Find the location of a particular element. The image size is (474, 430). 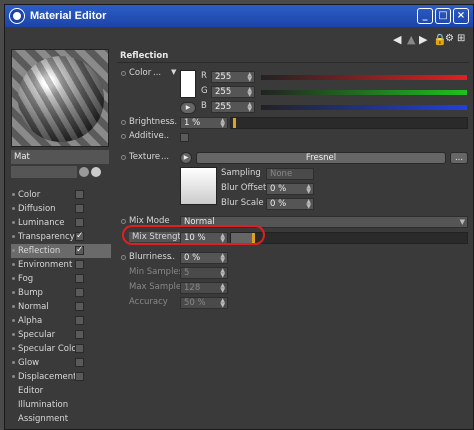

mix-strength-slider is located at coordinates (349, 238).